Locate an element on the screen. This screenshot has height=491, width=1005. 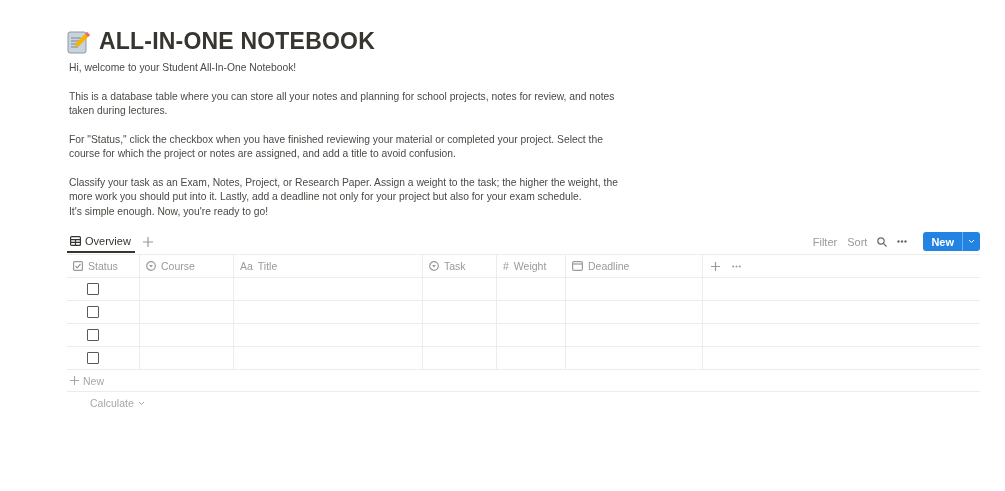
column-label: Weight is located at coordinates (530, 266).